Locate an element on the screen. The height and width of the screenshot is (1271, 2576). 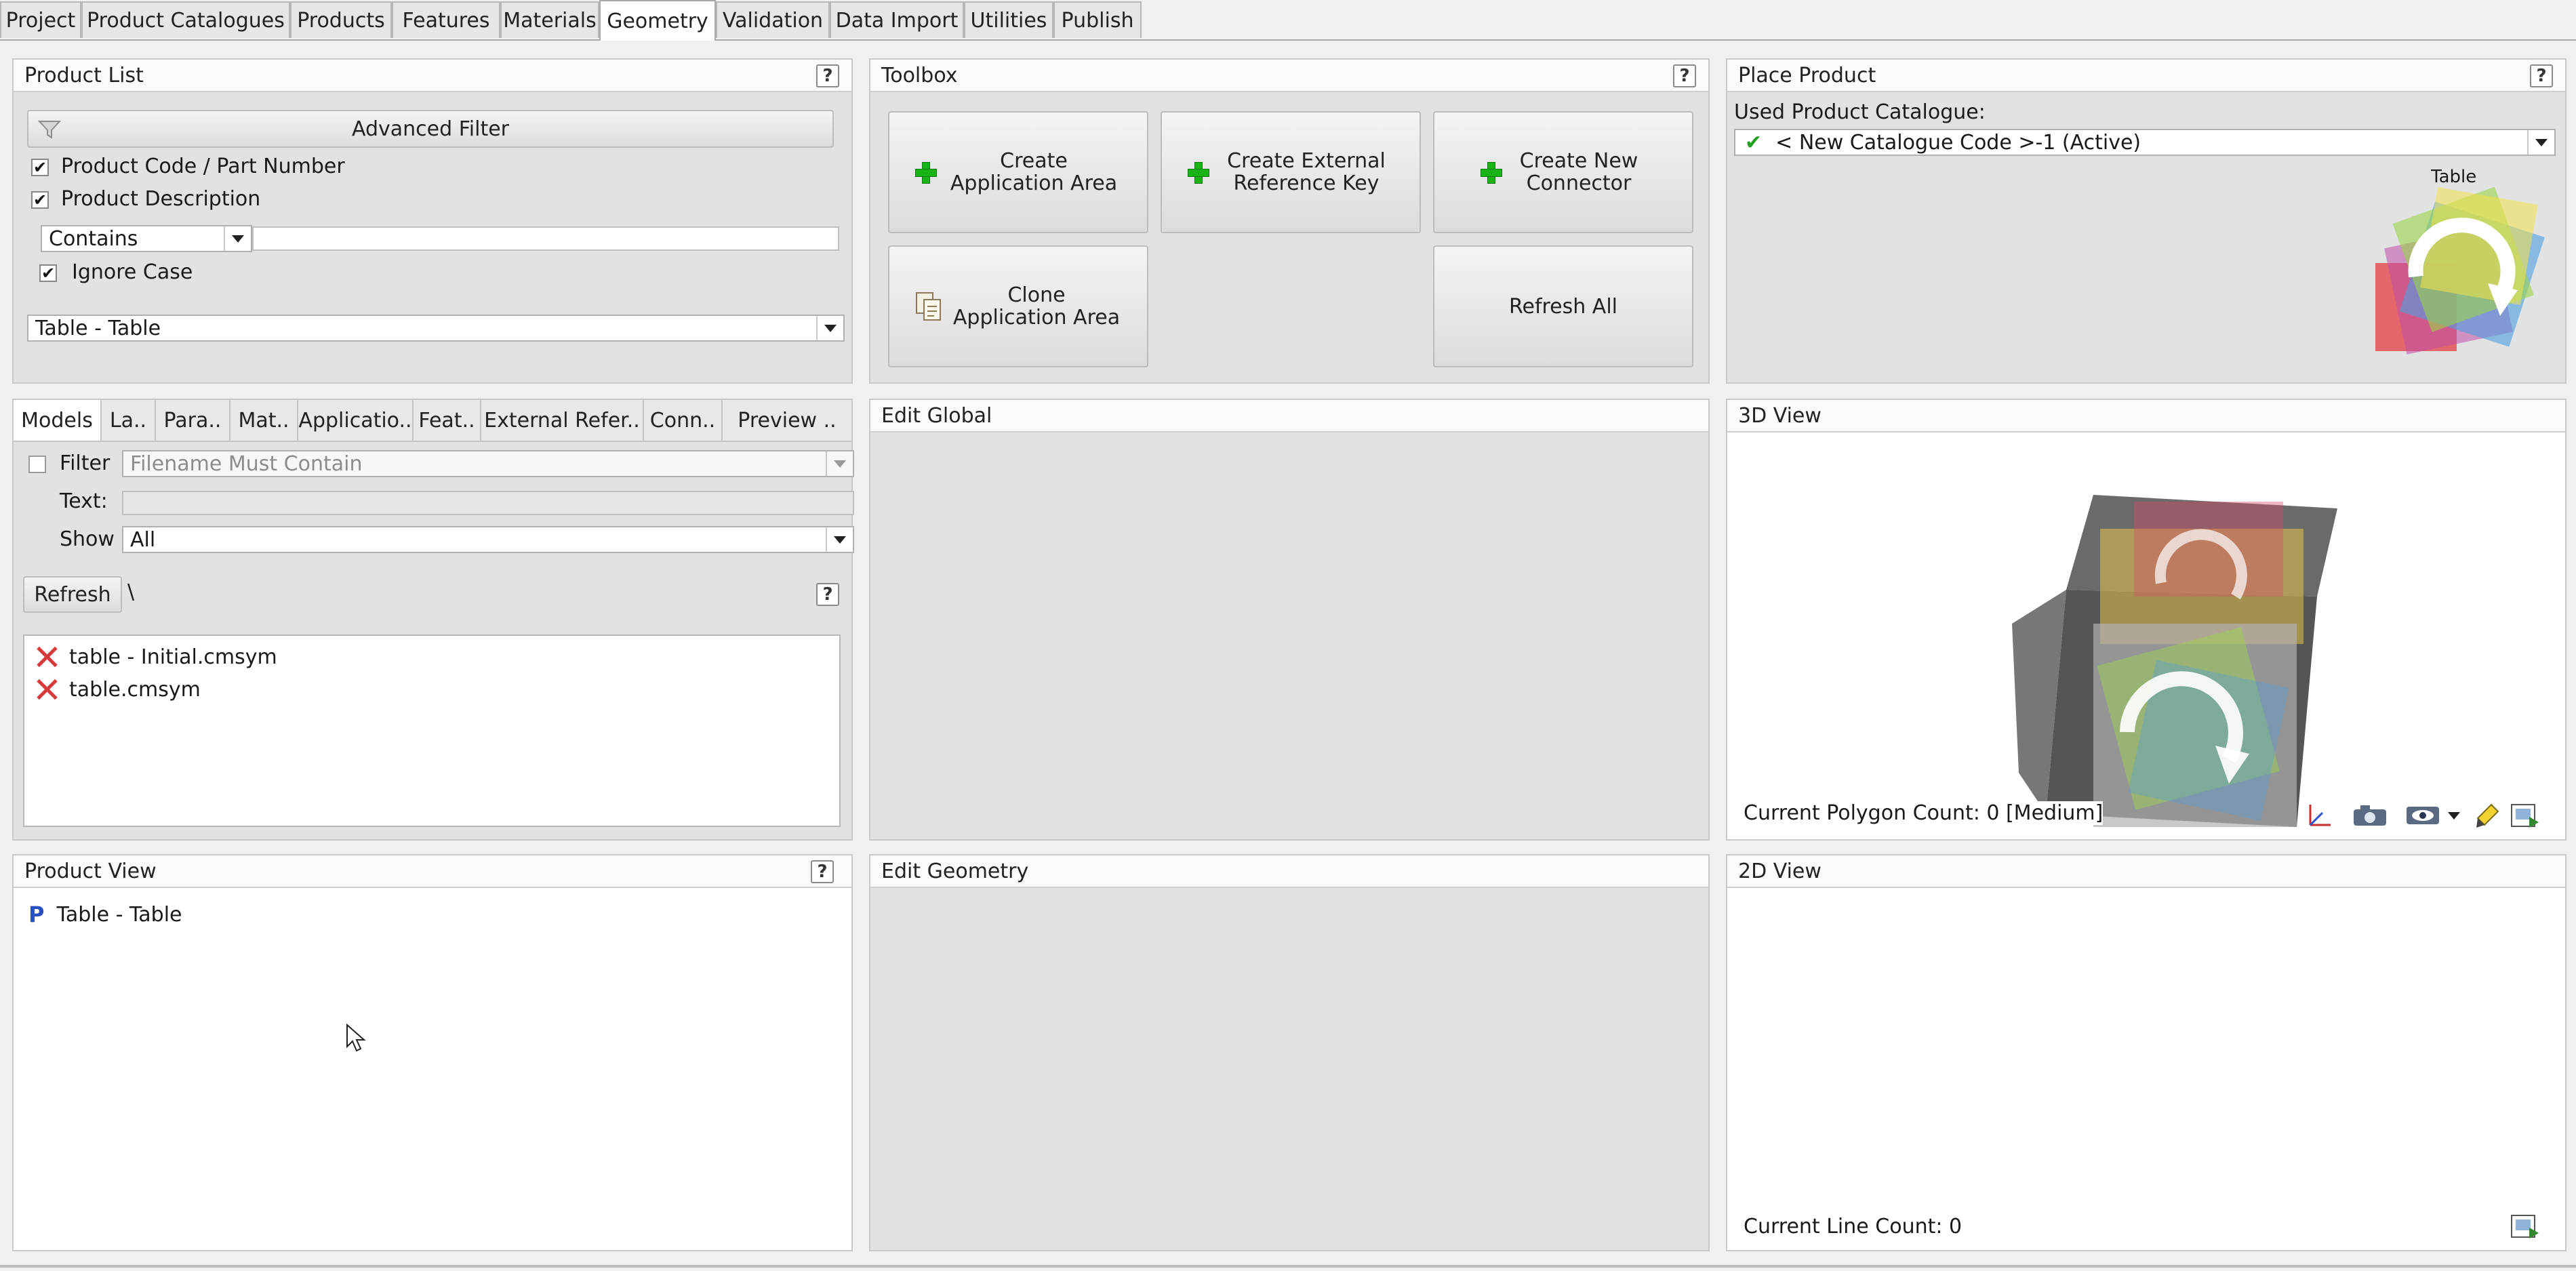
axes-icon is located at coordinates (2318, 815).